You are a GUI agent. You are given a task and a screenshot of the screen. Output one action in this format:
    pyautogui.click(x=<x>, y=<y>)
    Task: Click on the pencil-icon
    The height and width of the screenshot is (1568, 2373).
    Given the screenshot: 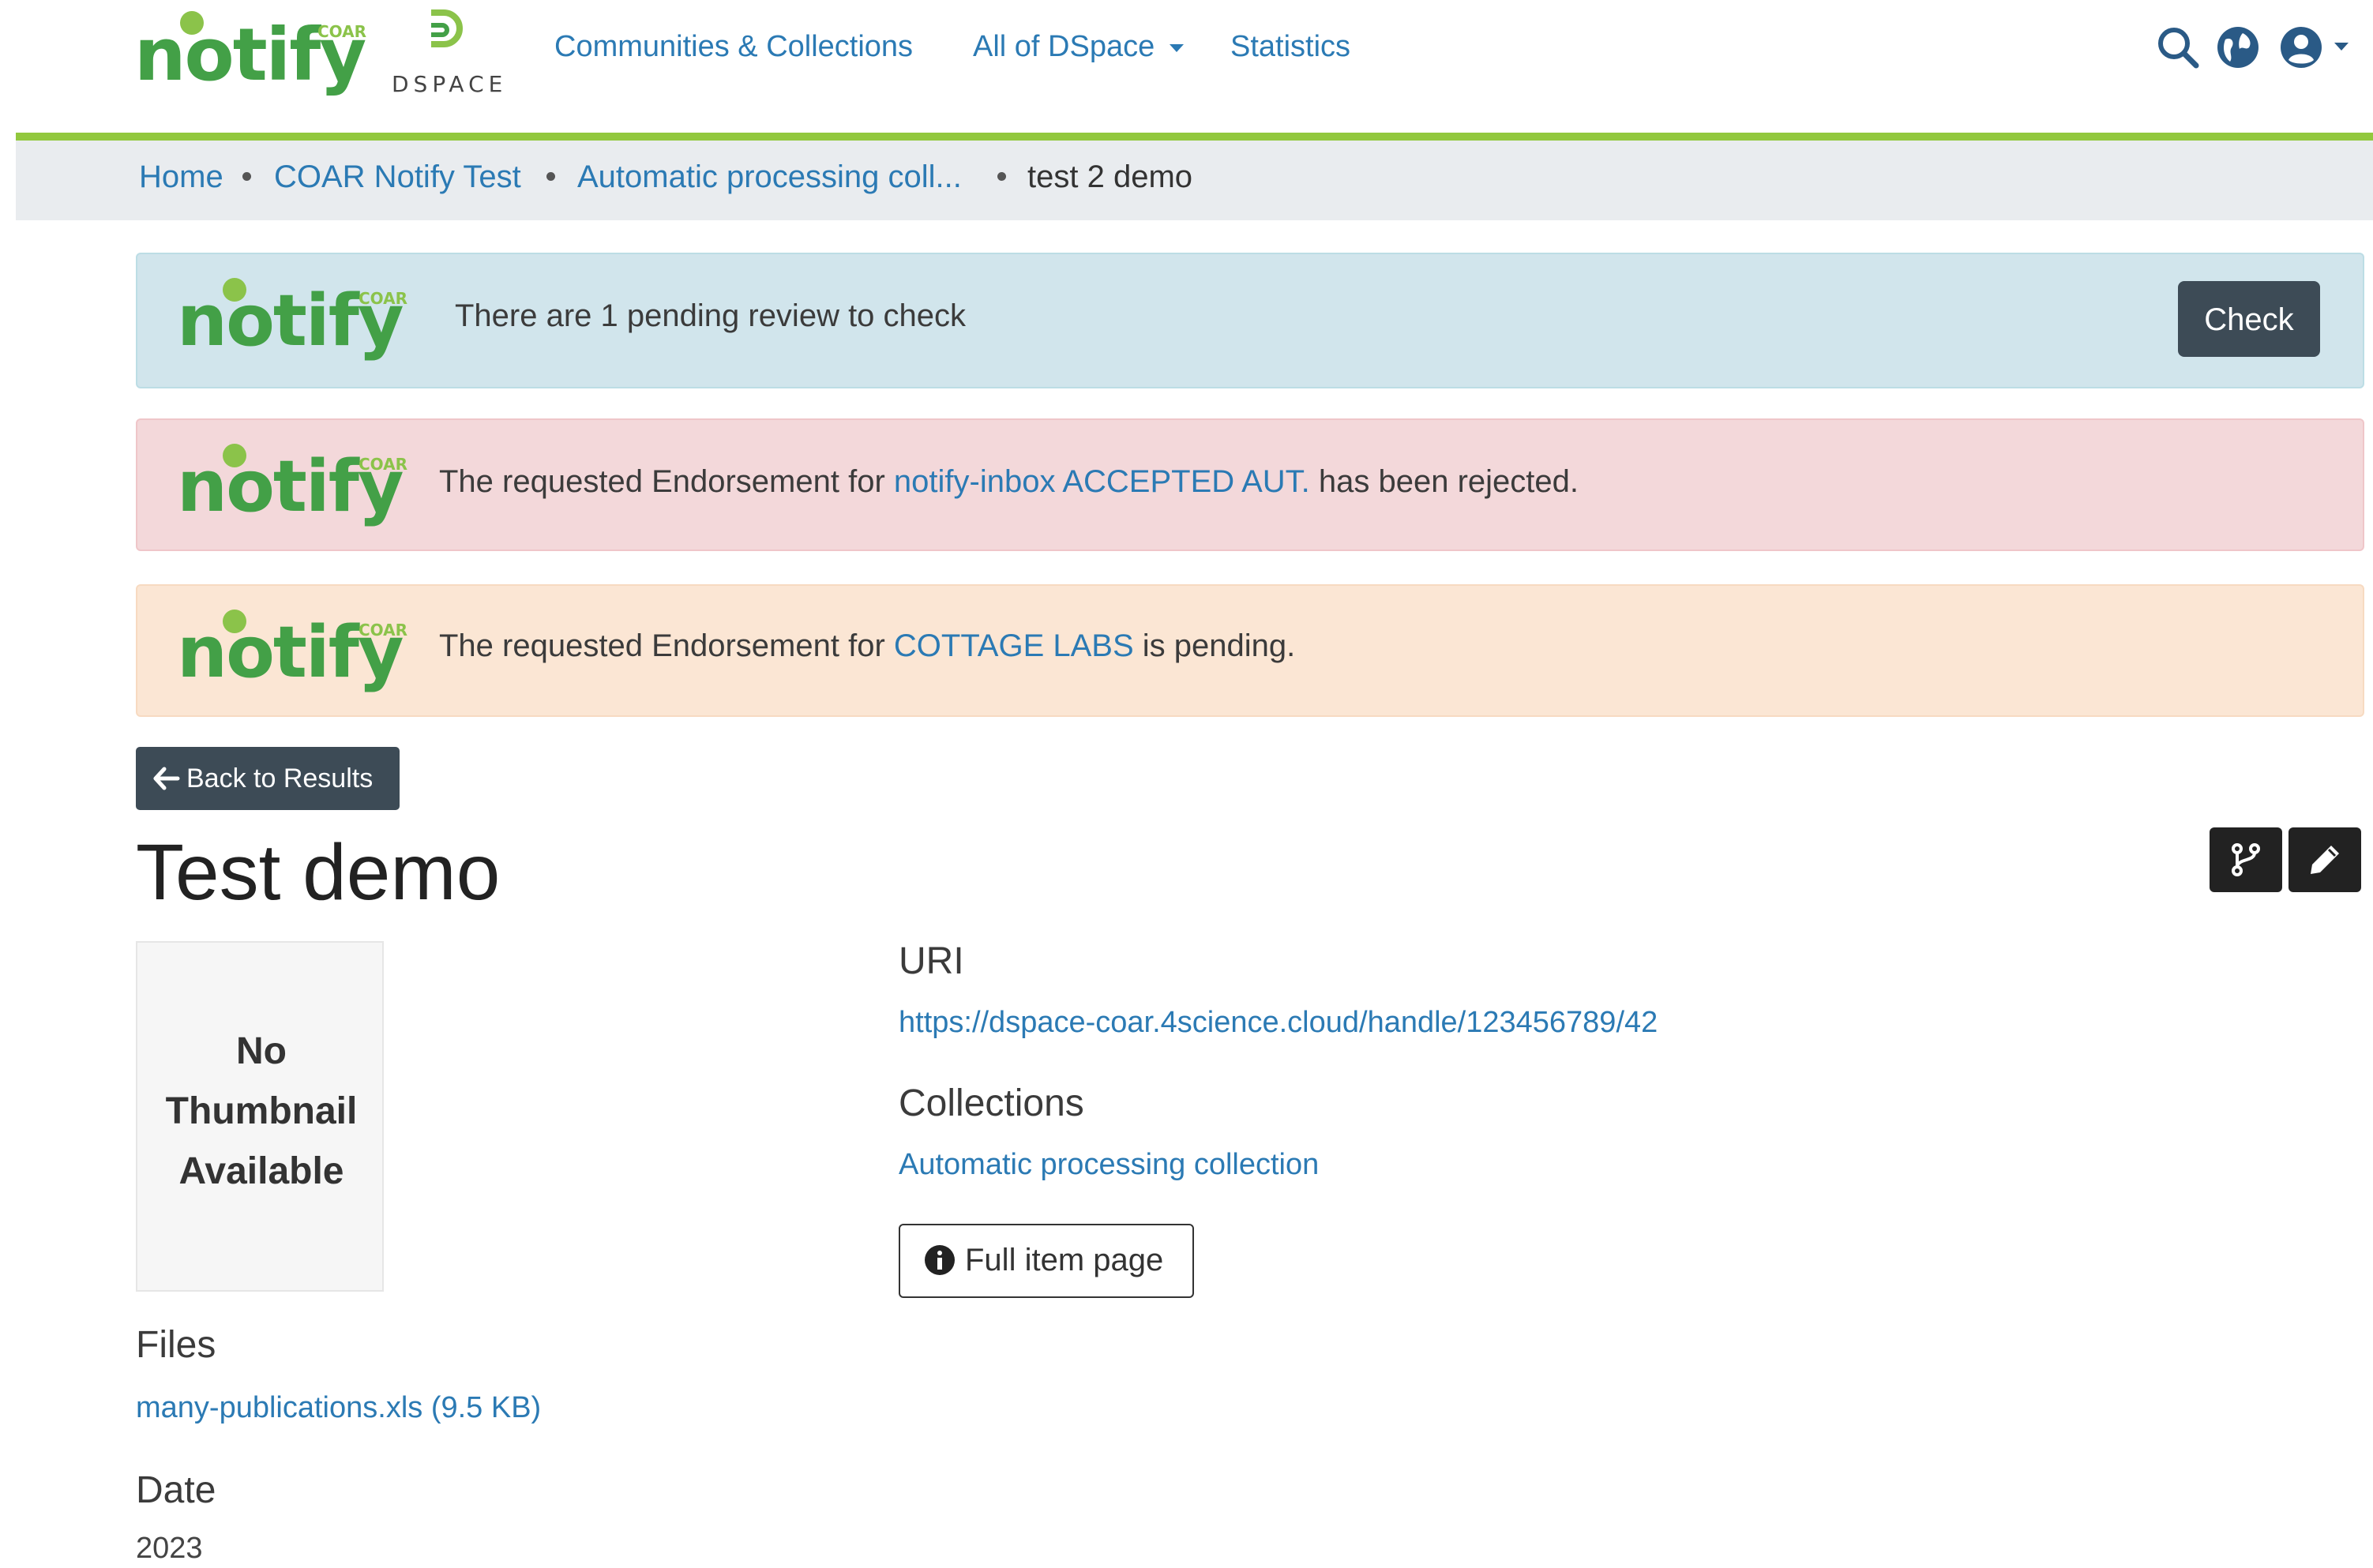 What is the action you would take?
    pyautogui.click(x=2325, y=860)
    